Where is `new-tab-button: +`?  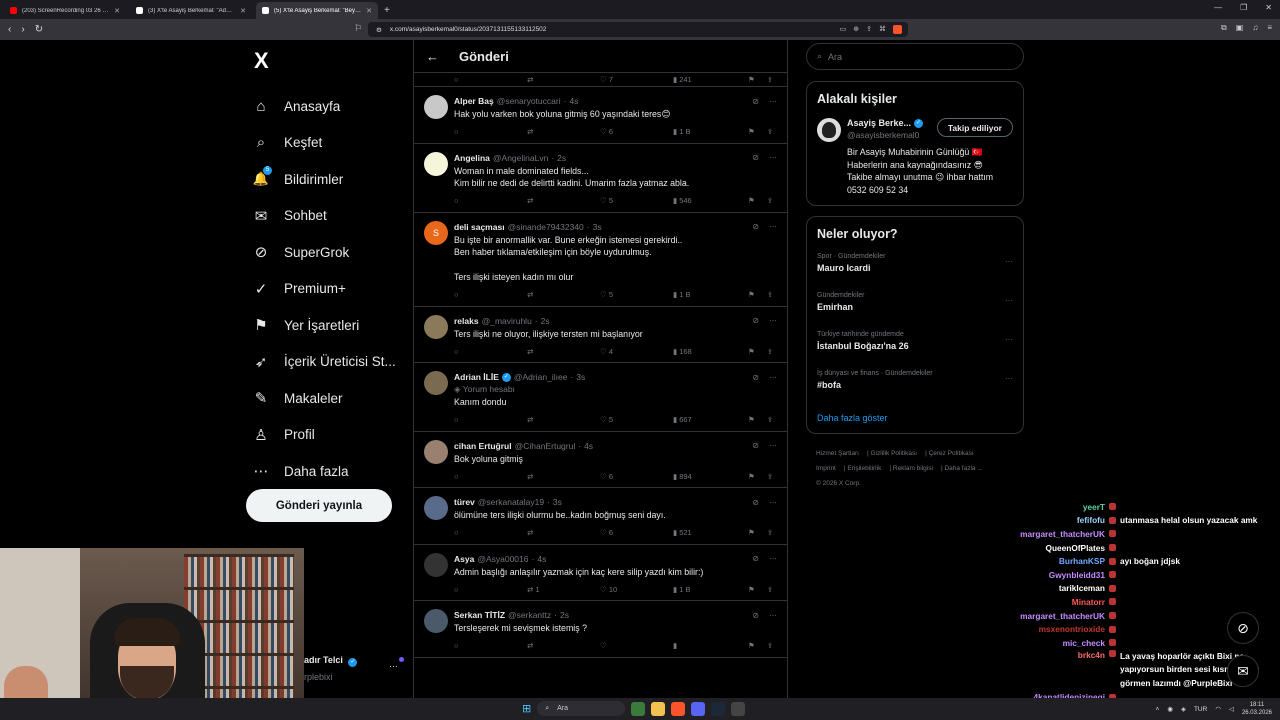 new-tab-button: + is located at coordinates (387, 10).